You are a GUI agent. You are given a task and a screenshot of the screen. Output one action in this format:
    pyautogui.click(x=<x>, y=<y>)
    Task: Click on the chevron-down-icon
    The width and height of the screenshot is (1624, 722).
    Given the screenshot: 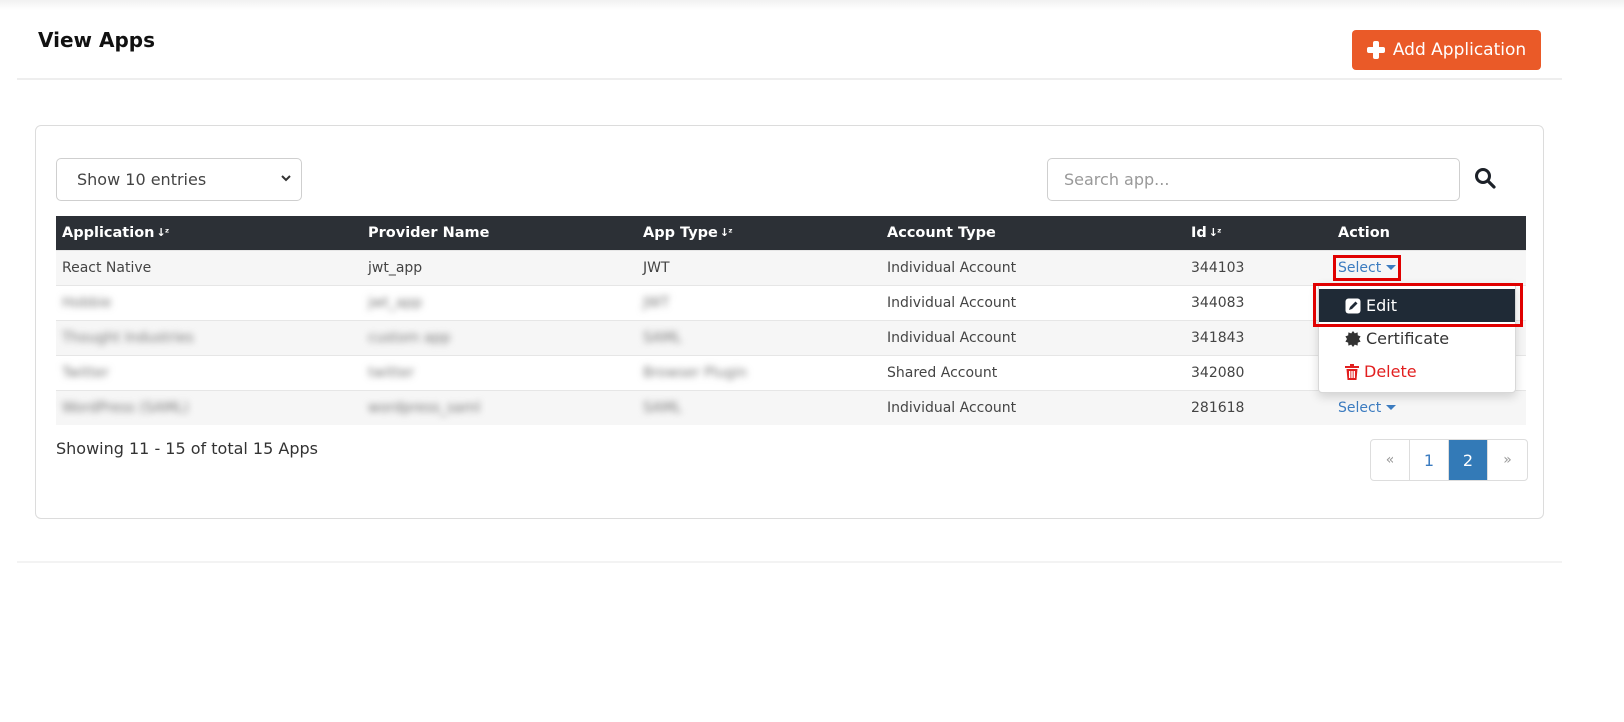 What is the action you would take?
    pyautogui.click(x=286, y=178)
    